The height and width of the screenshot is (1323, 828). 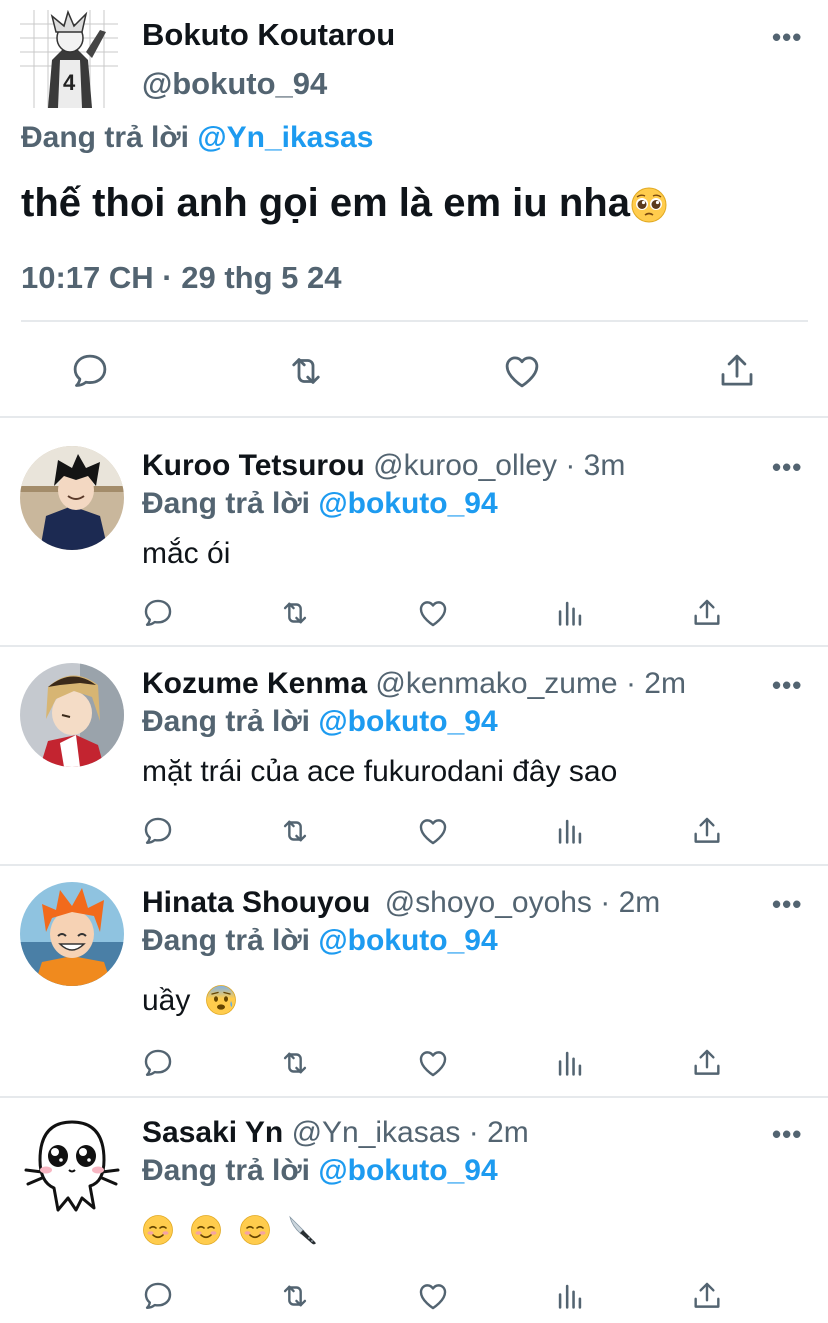 What do you see at coordinates (253, 465) in the screenshot?
I see `author-name: Kuroo Tetsurou` at bounding box center [253, 465].